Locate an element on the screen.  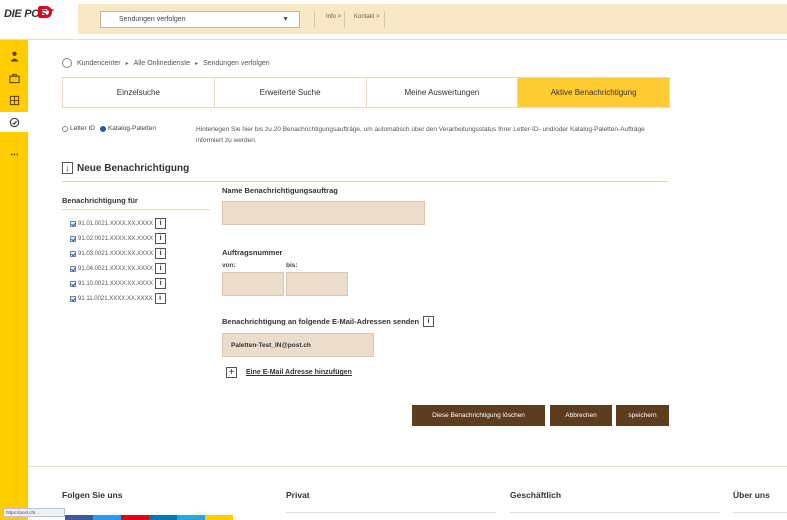
service-select: Sendungen verfolgen ▼ is located at coordinates (200, 19).